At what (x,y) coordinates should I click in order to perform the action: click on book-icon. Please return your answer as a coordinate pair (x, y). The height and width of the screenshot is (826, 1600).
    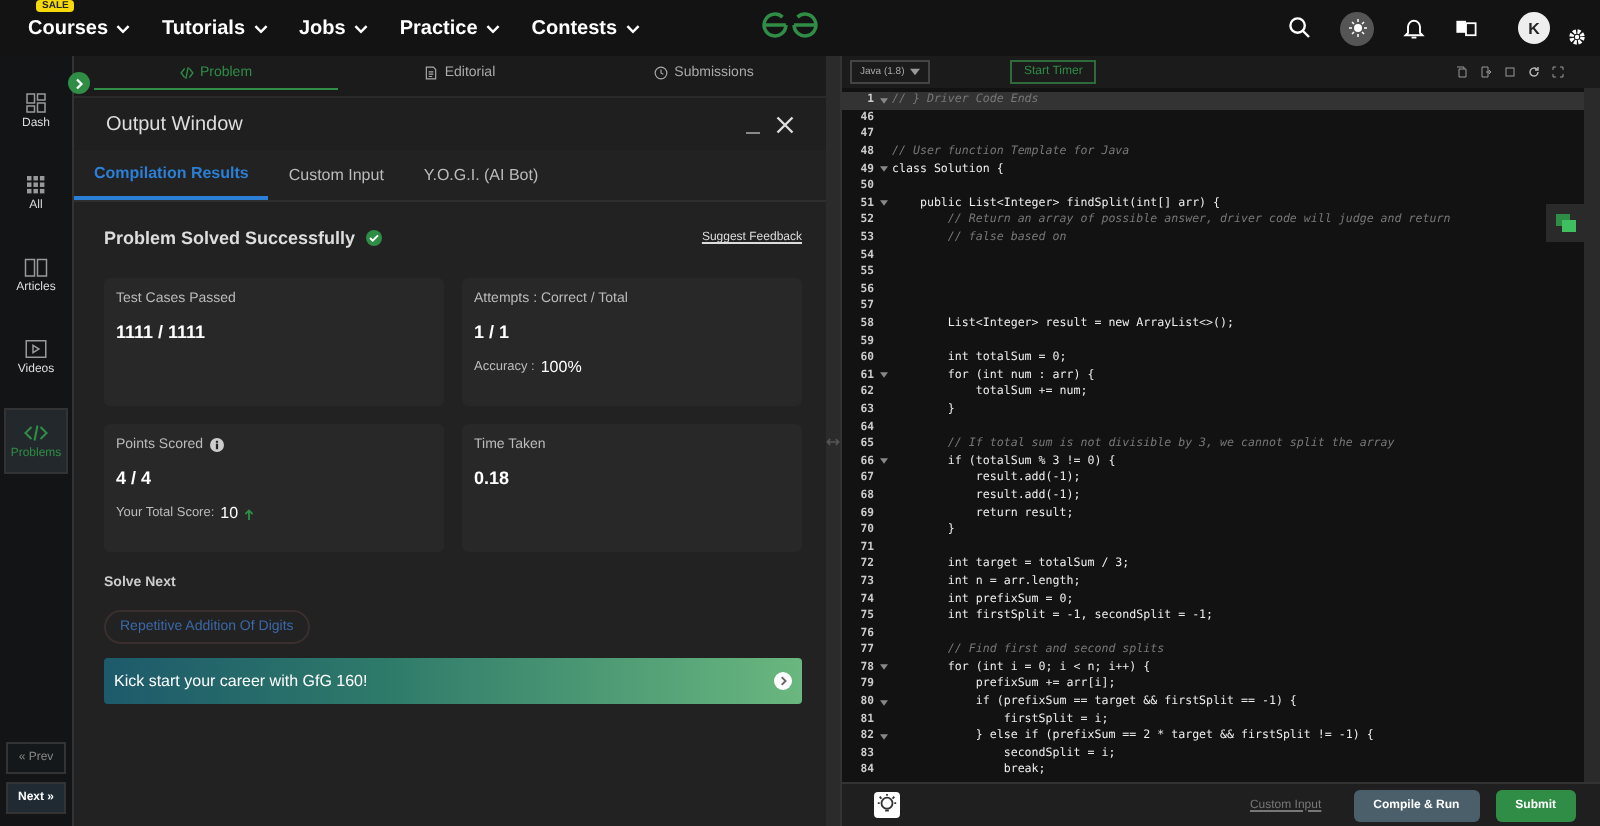
    Looking at the image, I should click on (36, 267).